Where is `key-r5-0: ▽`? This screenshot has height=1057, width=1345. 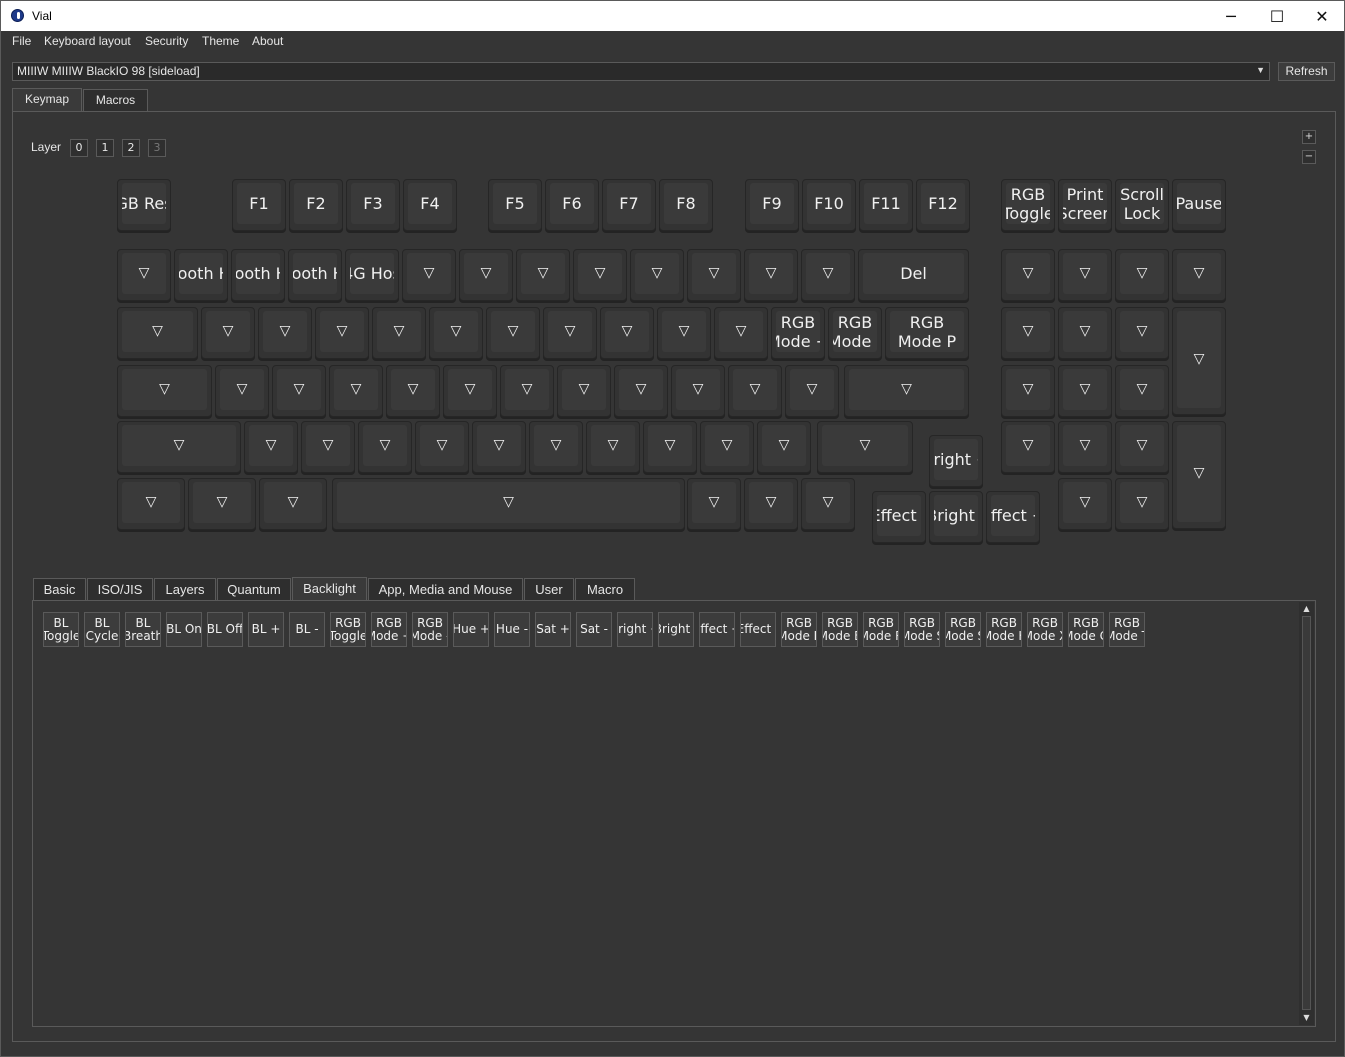 key-r5-0: ▽ is located at coordinates (179, 447).